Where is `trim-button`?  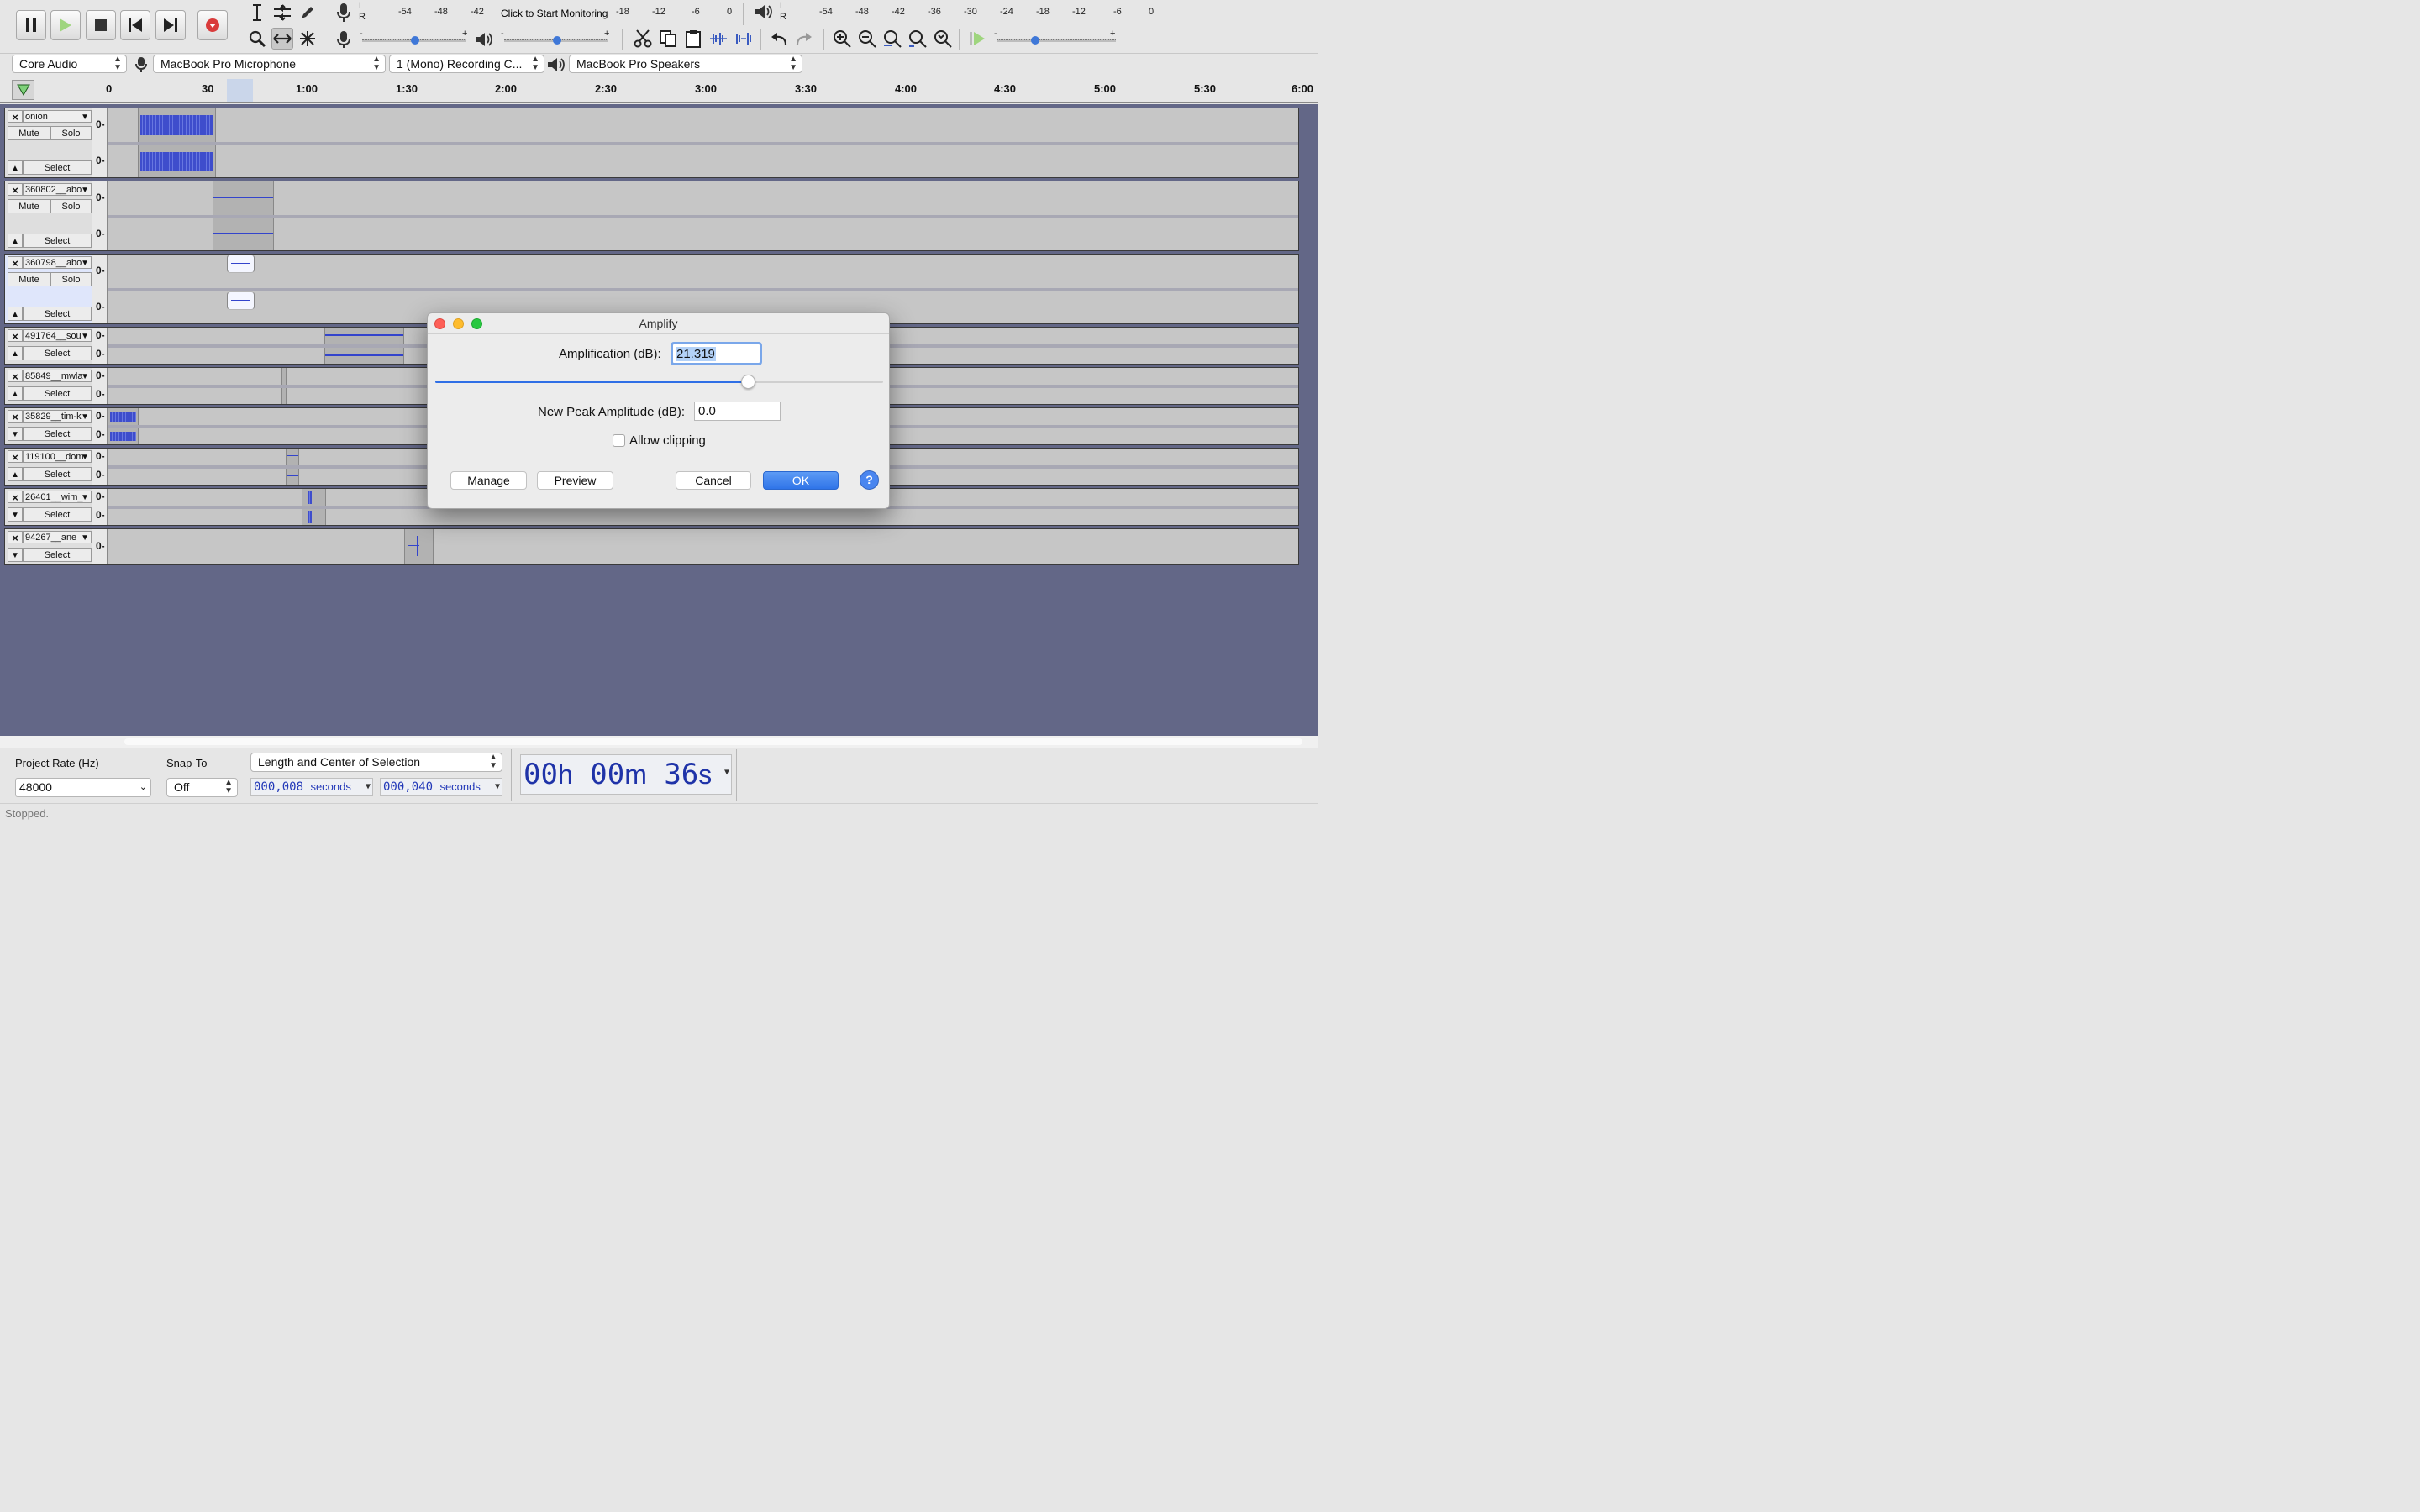
trim-button is located at coordinates (719, 39).